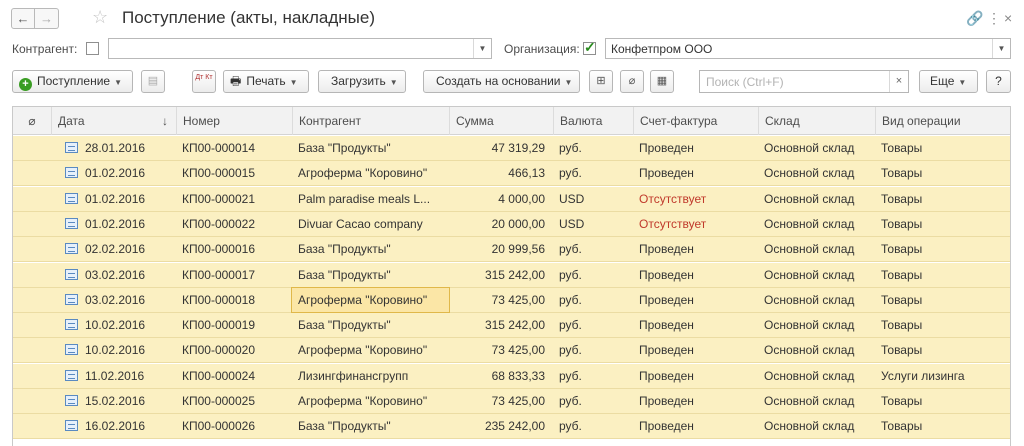 The image size is (1024, 446). What do you see at coordinates (898, 81) in the screenshot?
I see `clear-icon: ×` at bounding box center [898, 81].